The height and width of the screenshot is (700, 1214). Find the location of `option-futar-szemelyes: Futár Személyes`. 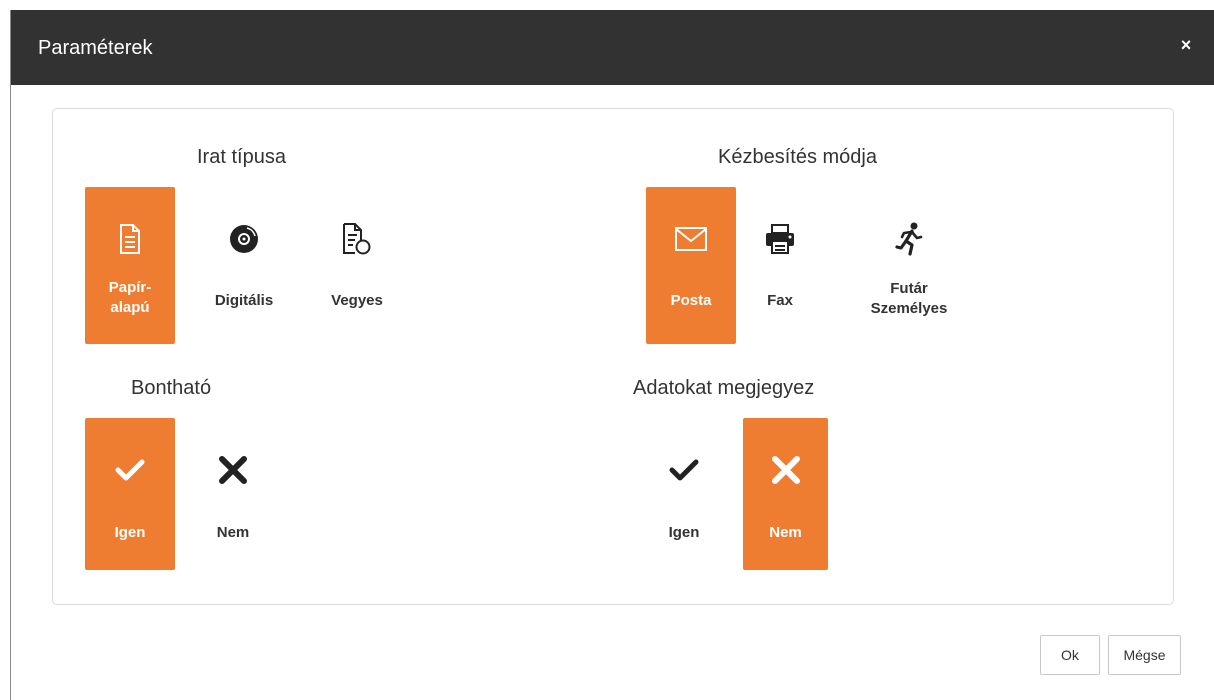

option-futar-szemelyes: Futár Személyes is located at coordinates (909, 265).